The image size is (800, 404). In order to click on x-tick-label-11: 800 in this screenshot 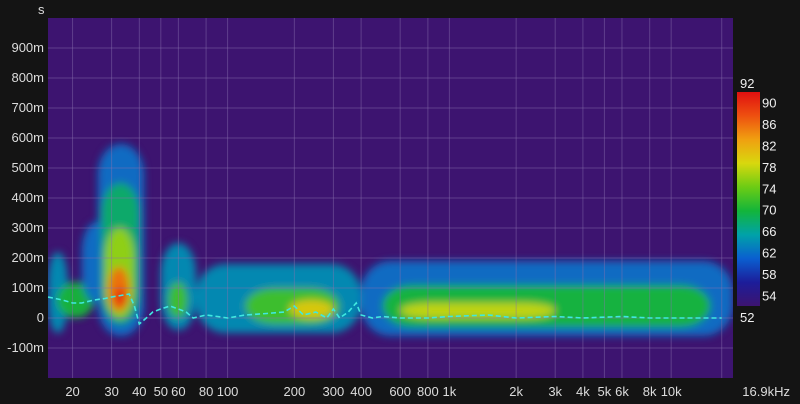, I will do `click(428, 391)`.